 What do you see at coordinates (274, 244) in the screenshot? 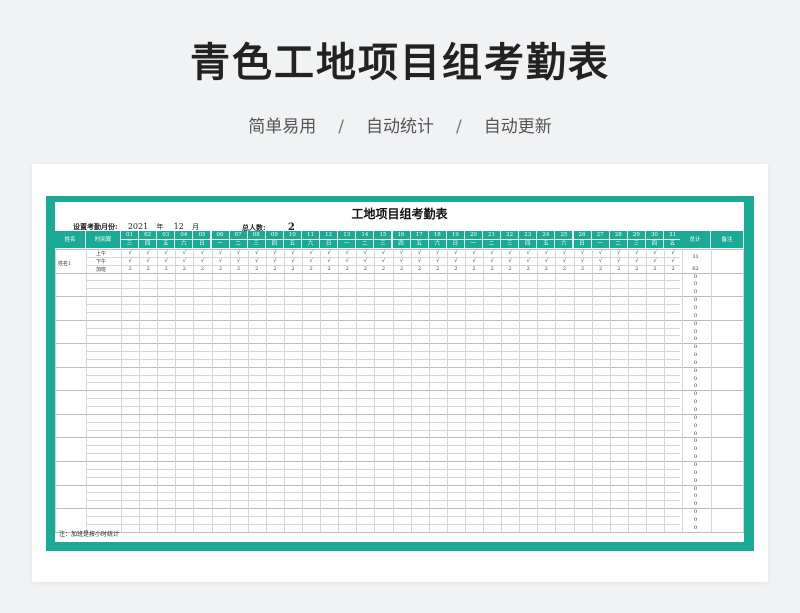
I see `weekday: 四` at bounding box center [274, 244].